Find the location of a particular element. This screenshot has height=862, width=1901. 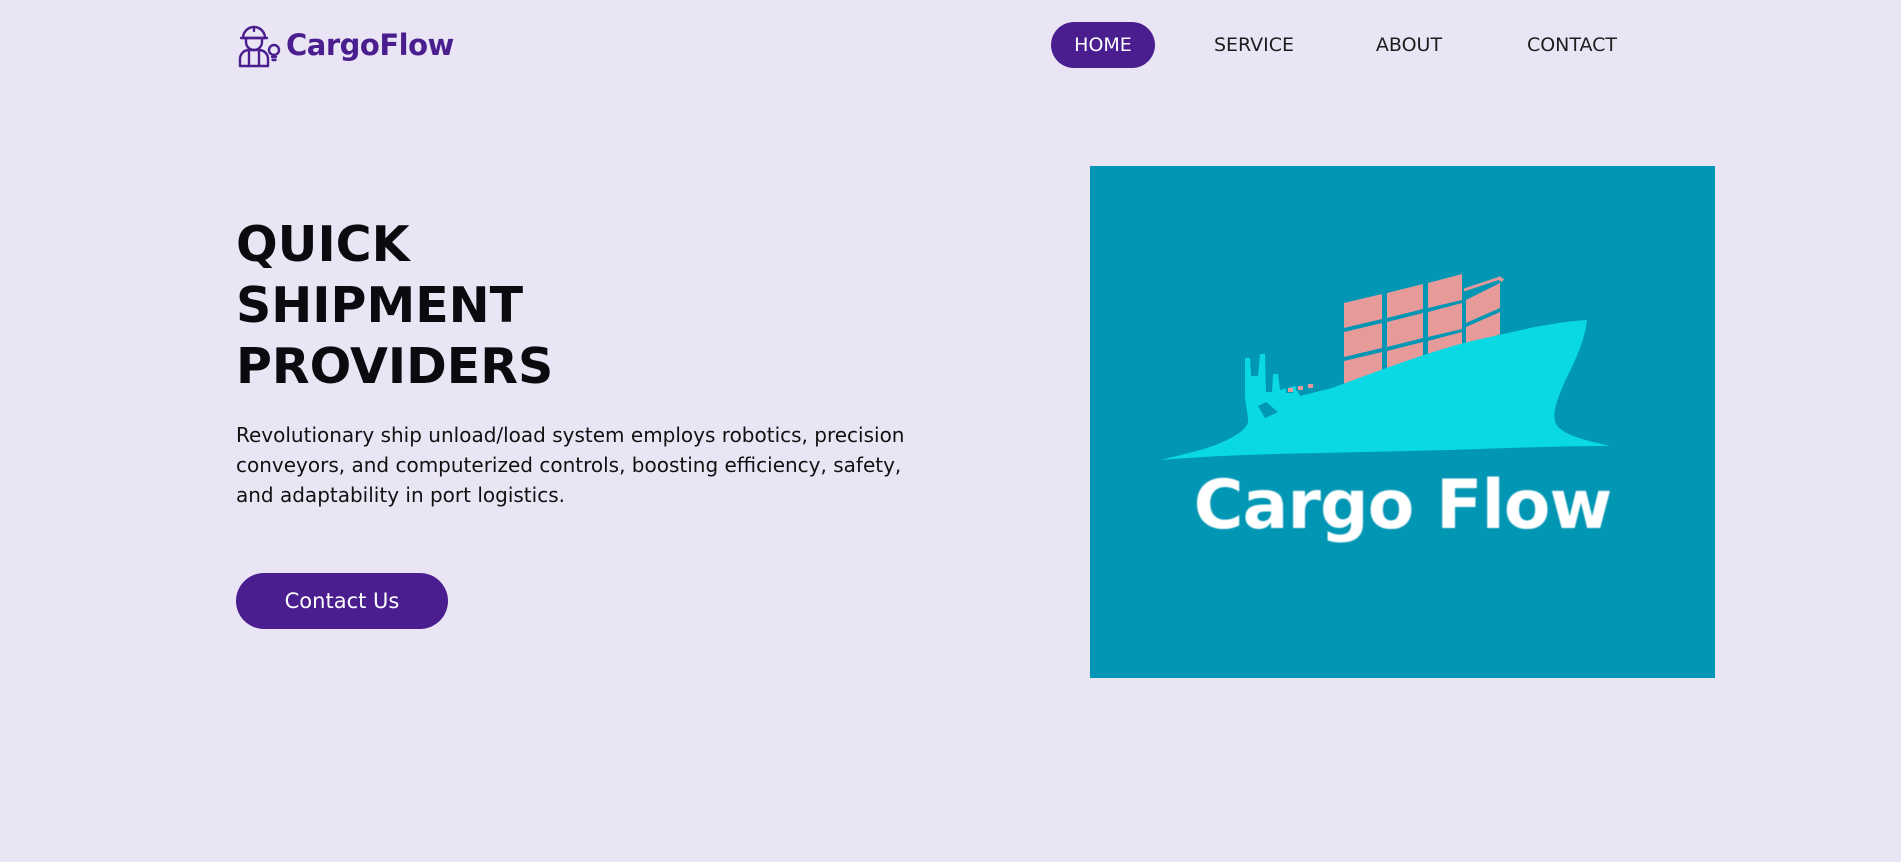

site-header: CargoFlow HOME SERVICE ABOUT CONTACT is located at coordinates (950, 45).